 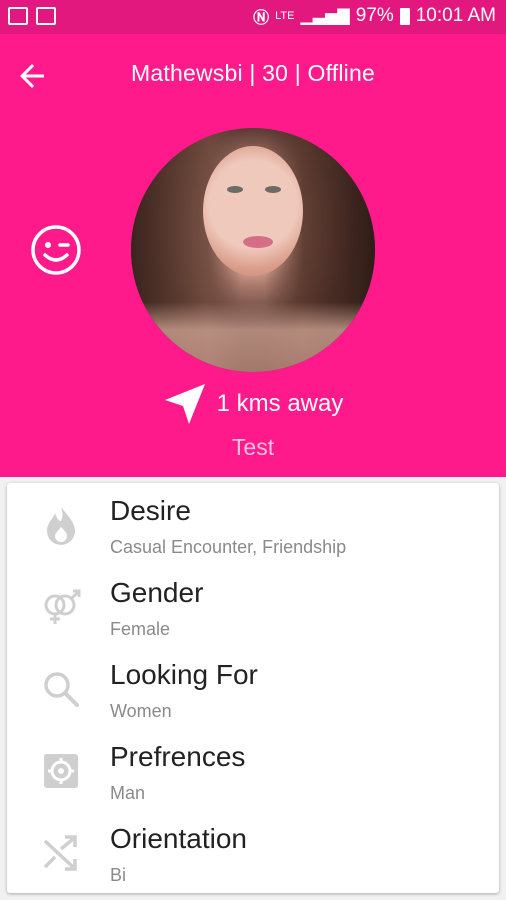 I want to click on flame-icon, so click(x=61, y=526).